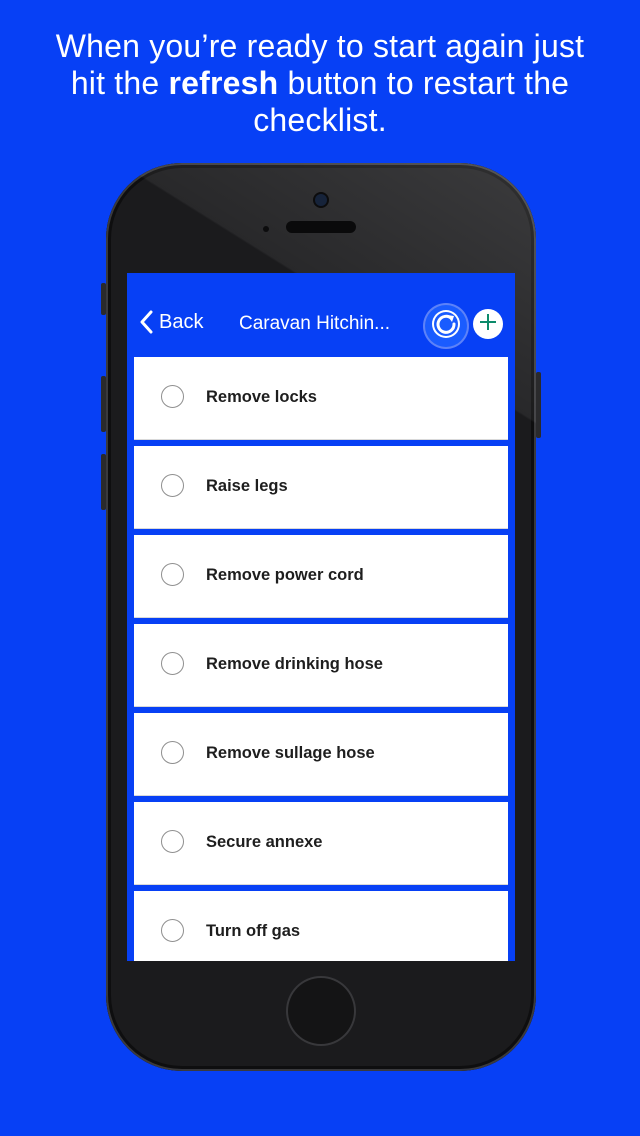 This screenshot has height=1136, width=640. I want to click on item-label: Remove sullage hose, so click(290, 753).